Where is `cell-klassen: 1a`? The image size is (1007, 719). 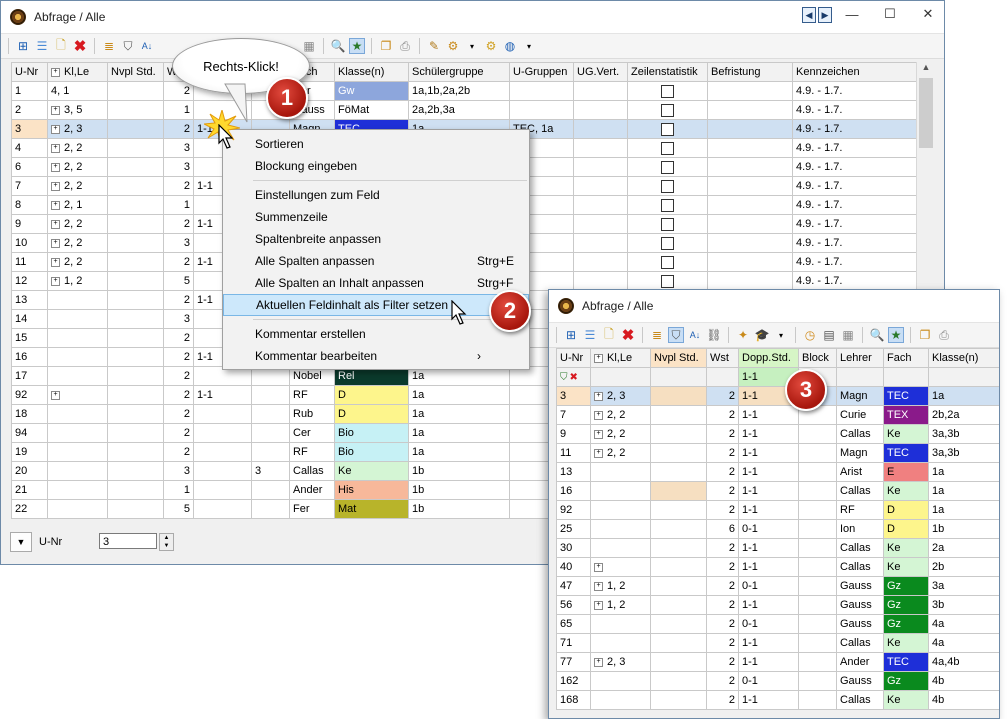
cell-klassen: 1a is located at coordinates (459, 395).